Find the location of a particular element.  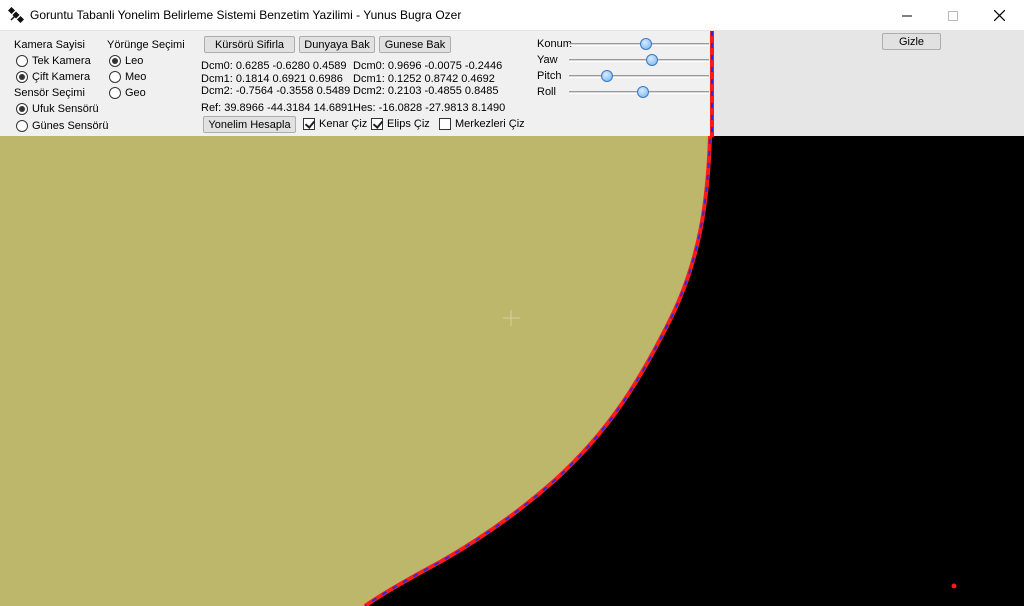

checkbox-draw-centers: Merkezleri Çiz is located at coordinates (482, 124).